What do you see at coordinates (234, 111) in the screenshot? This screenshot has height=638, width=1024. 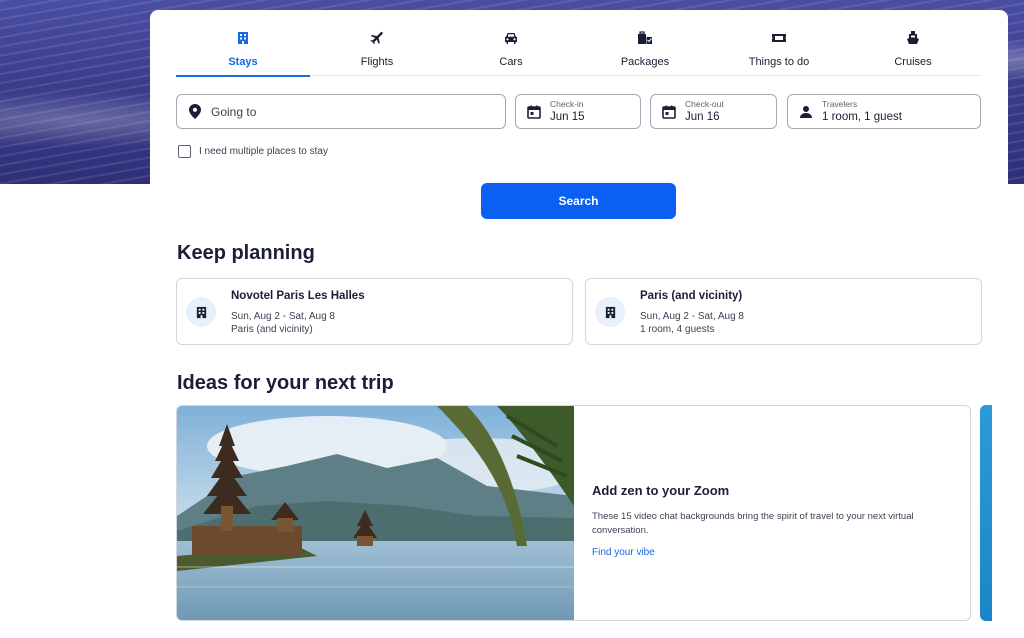 I see `destination-placeholder: Going to` at bounding box center [234, 111].